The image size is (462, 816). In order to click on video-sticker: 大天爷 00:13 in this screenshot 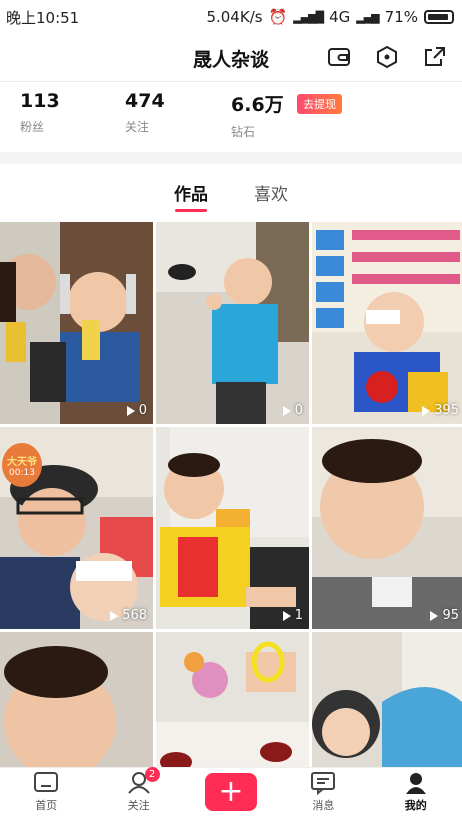, I will do `click(22, 465)`.